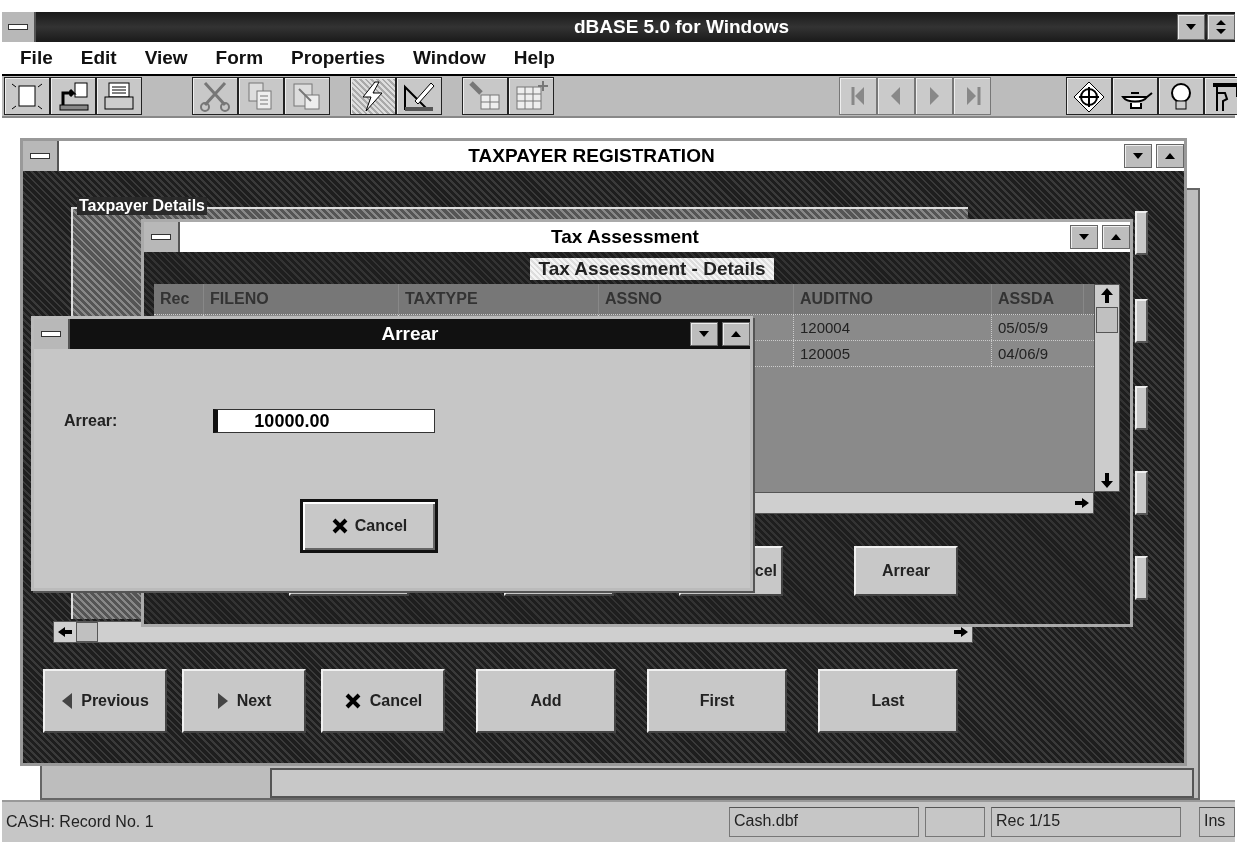 The height and width of the screenshot is (842, 1237). I want to click on table-cell: 120004, so click(893, 327).